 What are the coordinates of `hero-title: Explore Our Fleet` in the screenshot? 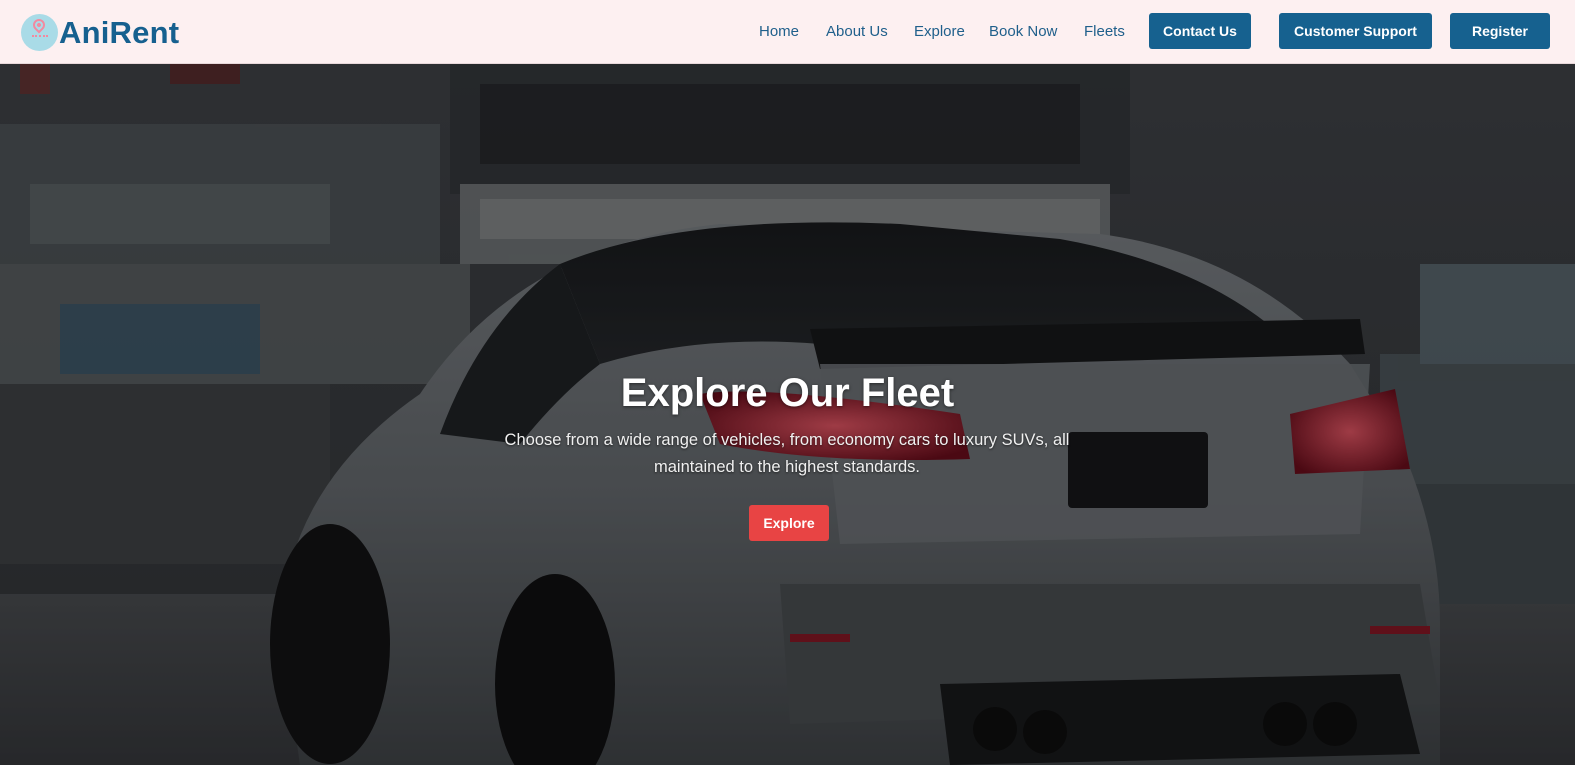 It's located at (787, 393).